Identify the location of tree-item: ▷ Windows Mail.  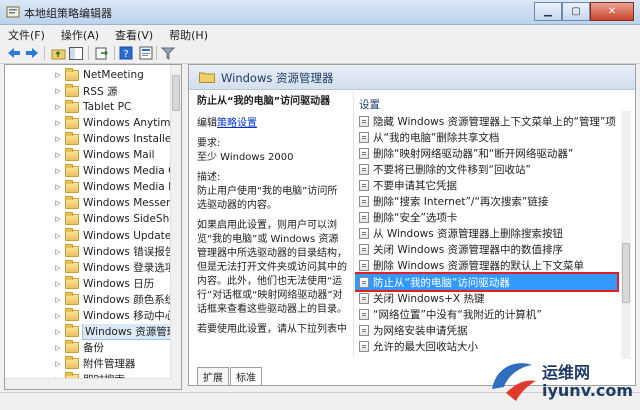
(117, 155).